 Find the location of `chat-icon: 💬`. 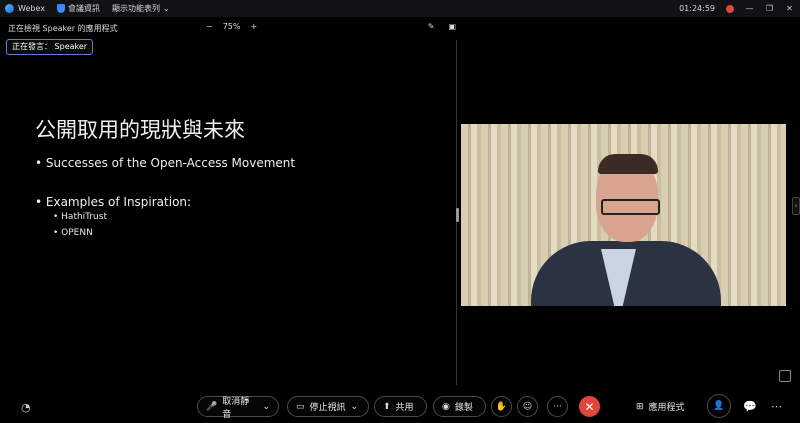

chat-icon: 💬 is located at coordinates (750, 406).